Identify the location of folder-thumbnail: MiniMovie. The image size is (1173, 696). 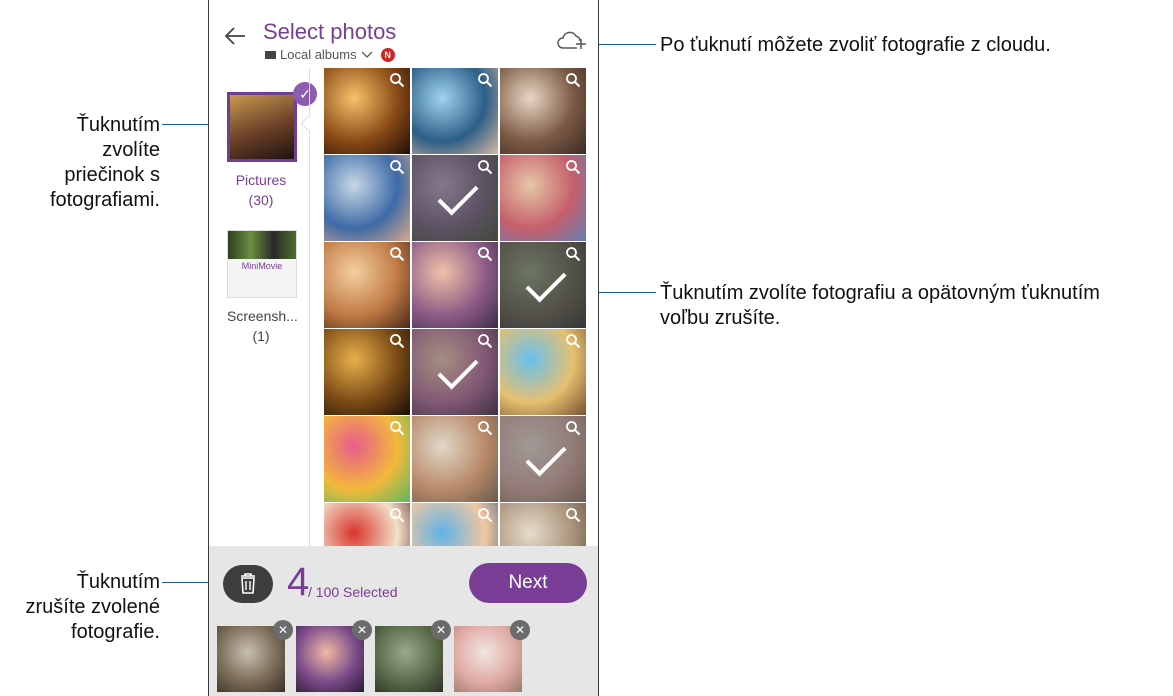
(262, 264).